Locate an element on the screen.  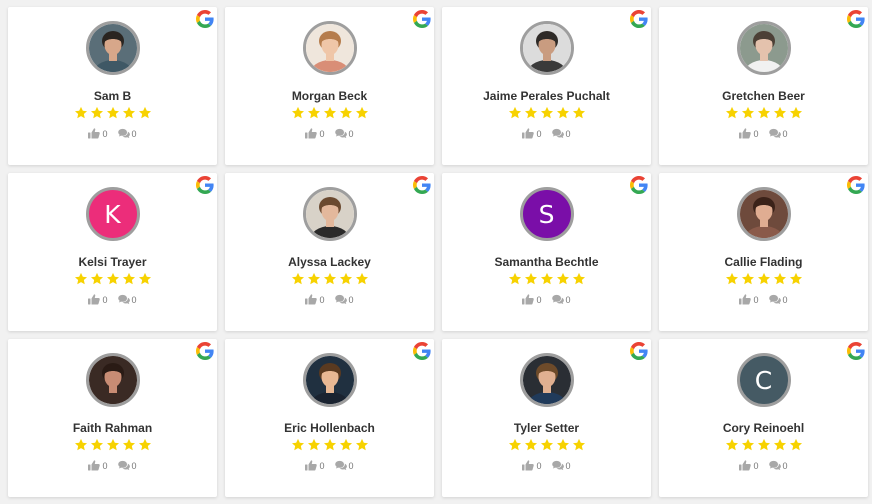
avatar-initial: C is located at coordinates (763, 380).